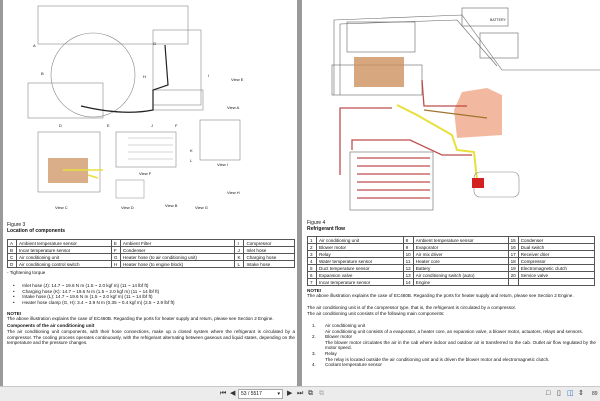 Image resolution: width=600 pixels, height=401 pixels. What do you see at coordinates (312, 268) in the screenshot?
I see `table-key: 5` at bounding box center [312, 268].